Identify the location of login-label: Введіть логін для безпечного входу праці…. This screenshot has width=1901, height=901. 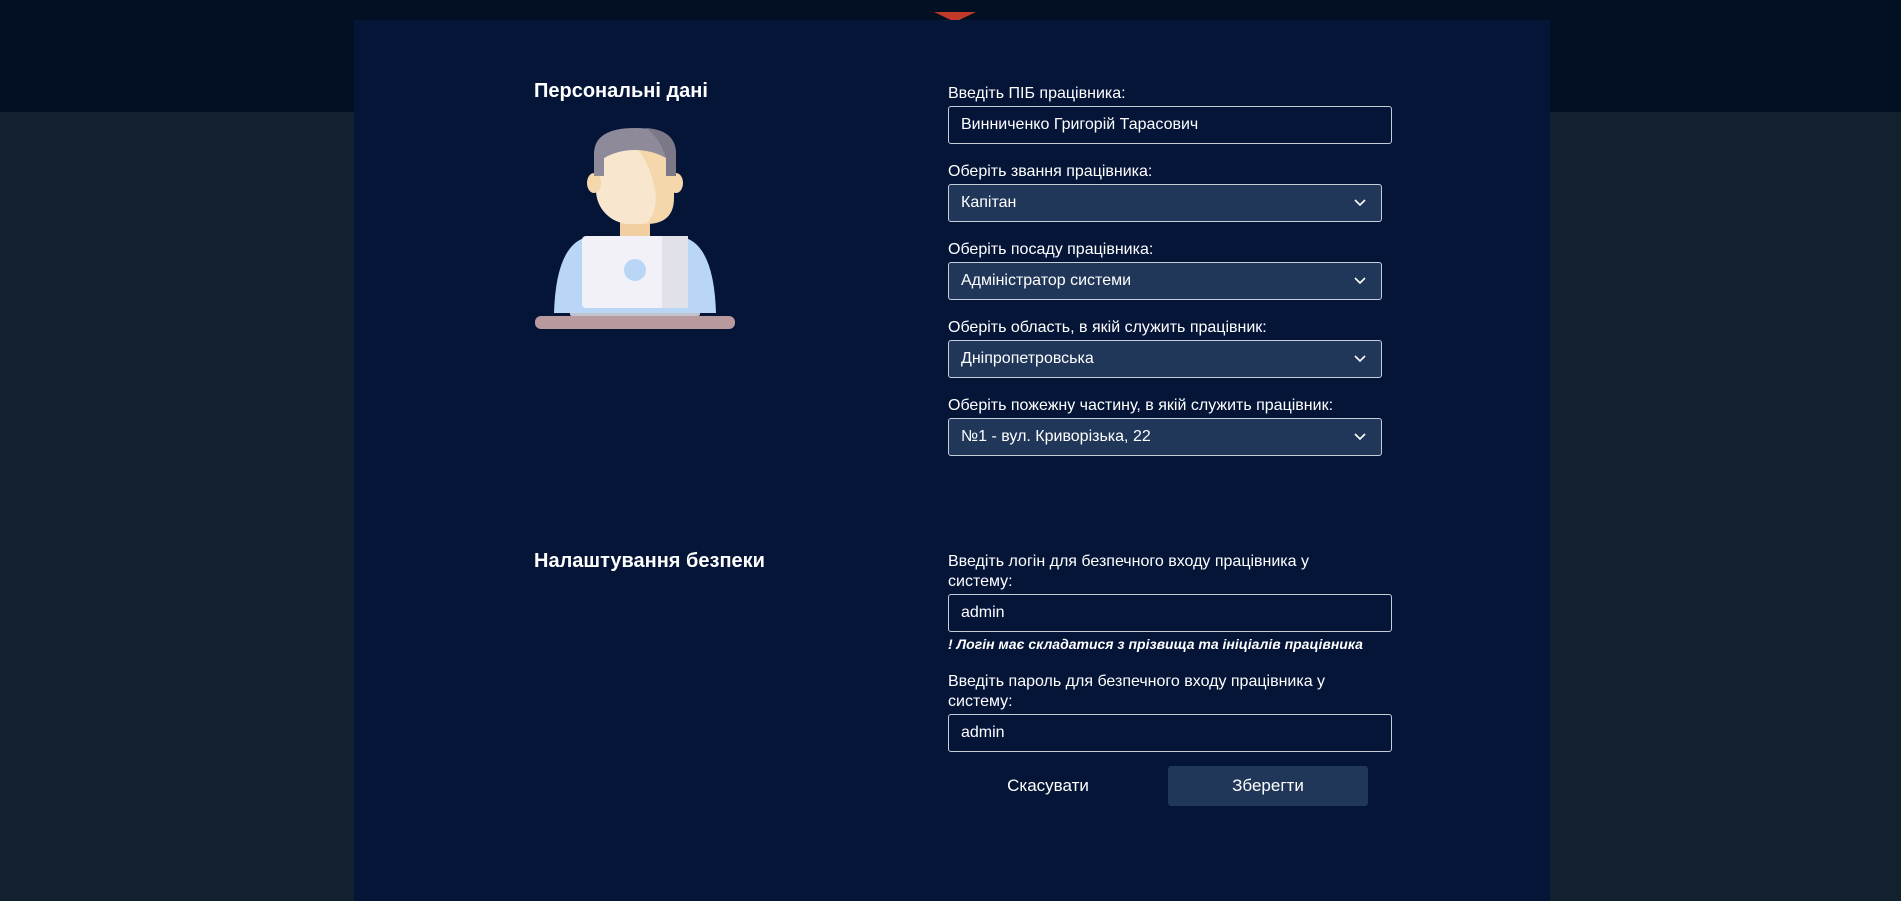
(1128, 571).